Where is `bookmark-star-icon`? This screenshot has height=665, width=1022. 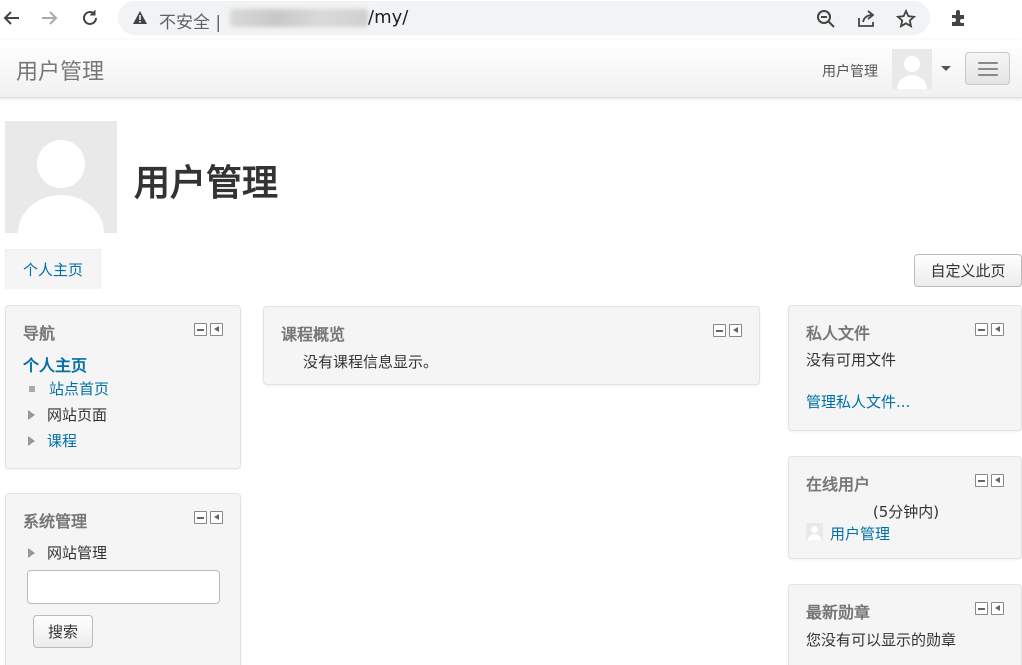
bookmark-star-icon is located at coordinates (906, 19).